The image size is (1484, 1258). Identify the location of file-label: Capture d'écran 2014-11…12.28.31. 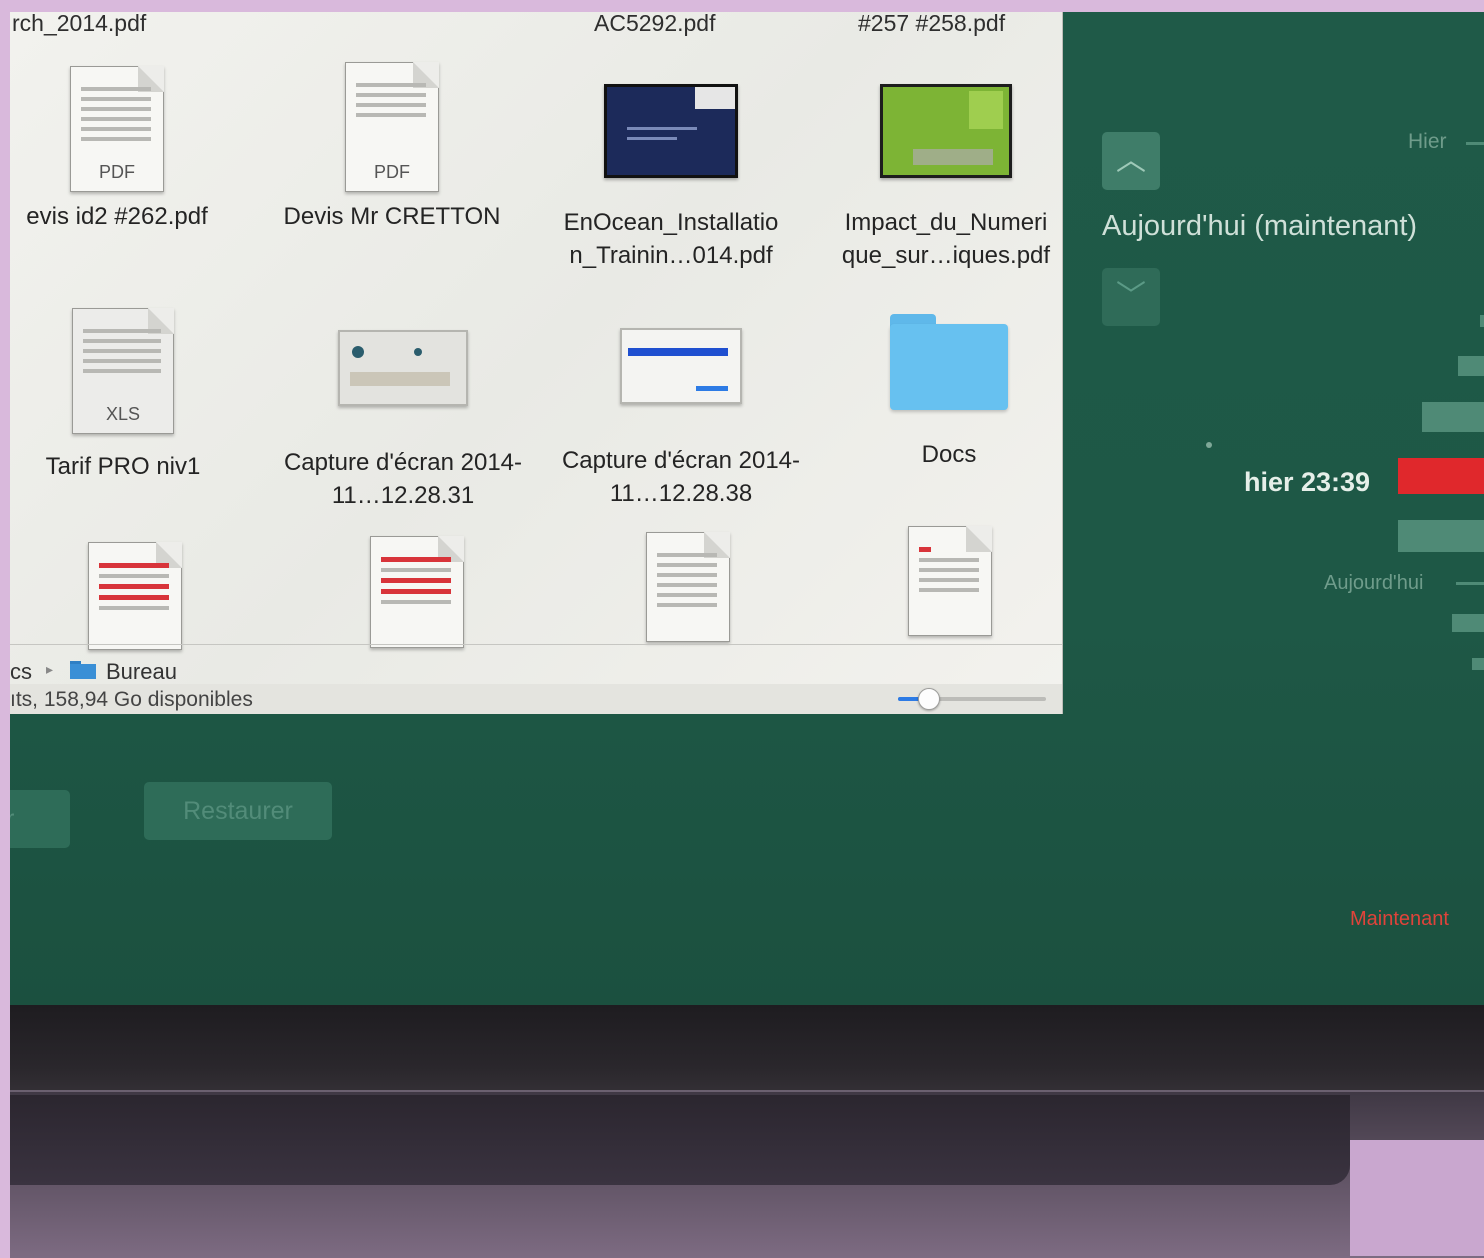
(403, 479).